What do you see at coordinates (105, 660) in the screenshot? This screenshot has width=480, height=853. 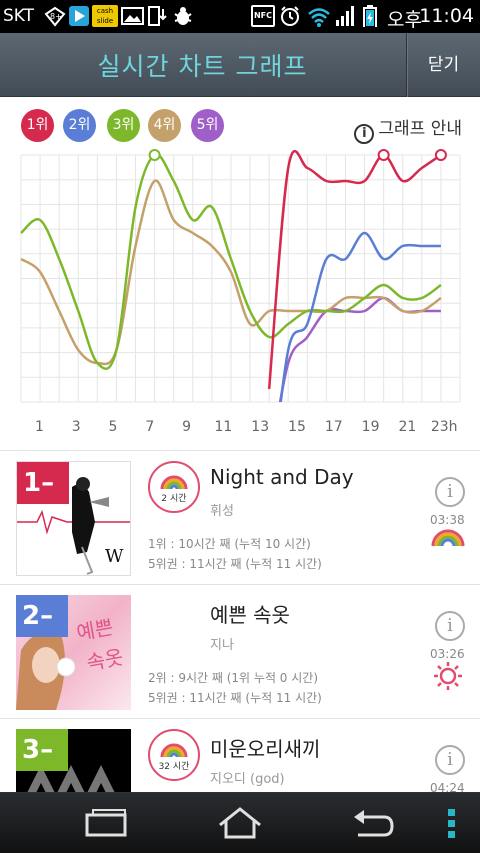 I see `svg-text: 속옷` at bounding box center [105, 660].